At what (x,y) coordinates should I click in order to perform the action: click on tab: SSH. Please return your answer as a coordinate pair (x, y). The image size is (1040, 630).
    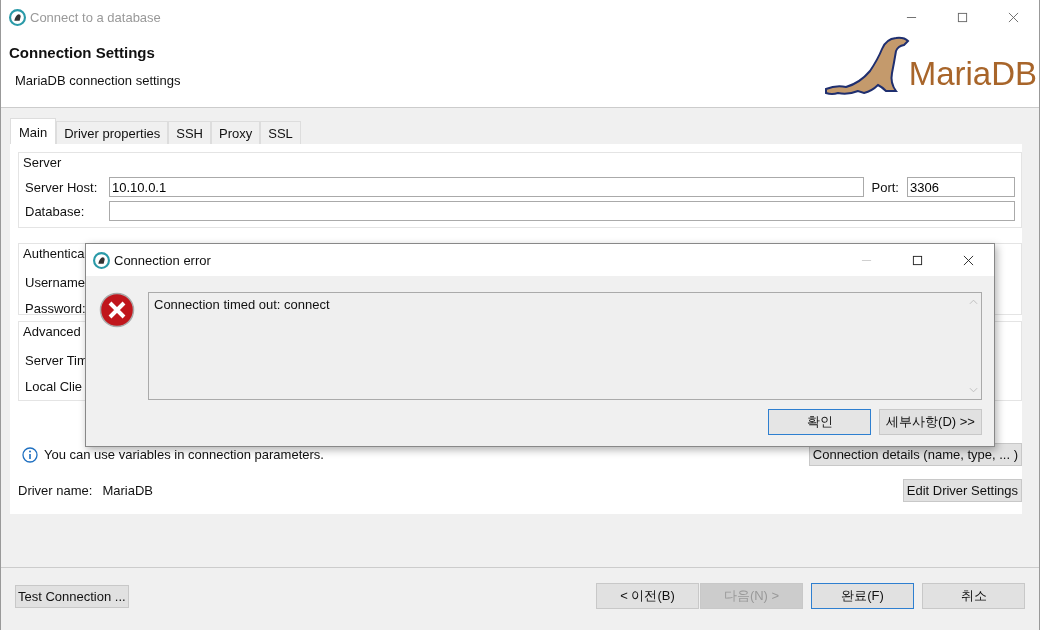
    Looking at the image, I should click on (189, 132).